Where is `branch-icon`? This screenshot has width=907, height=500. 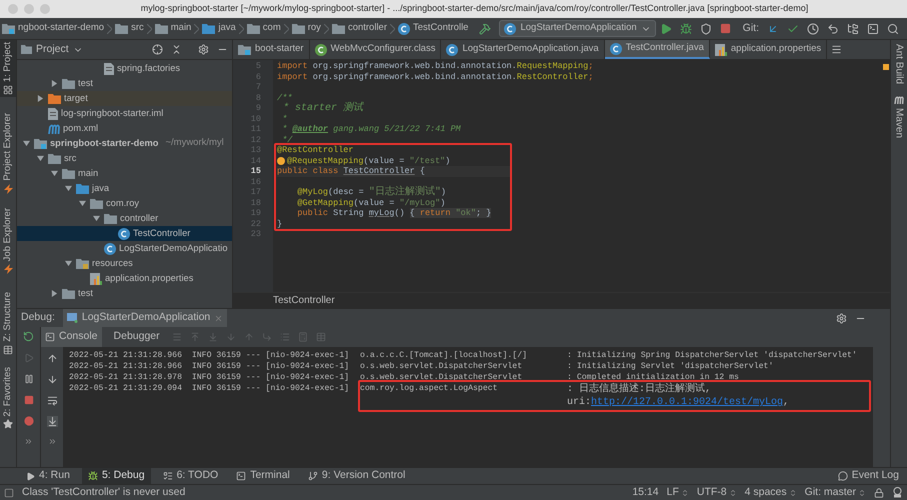
branch-icon is located at coordinates (313, 476).